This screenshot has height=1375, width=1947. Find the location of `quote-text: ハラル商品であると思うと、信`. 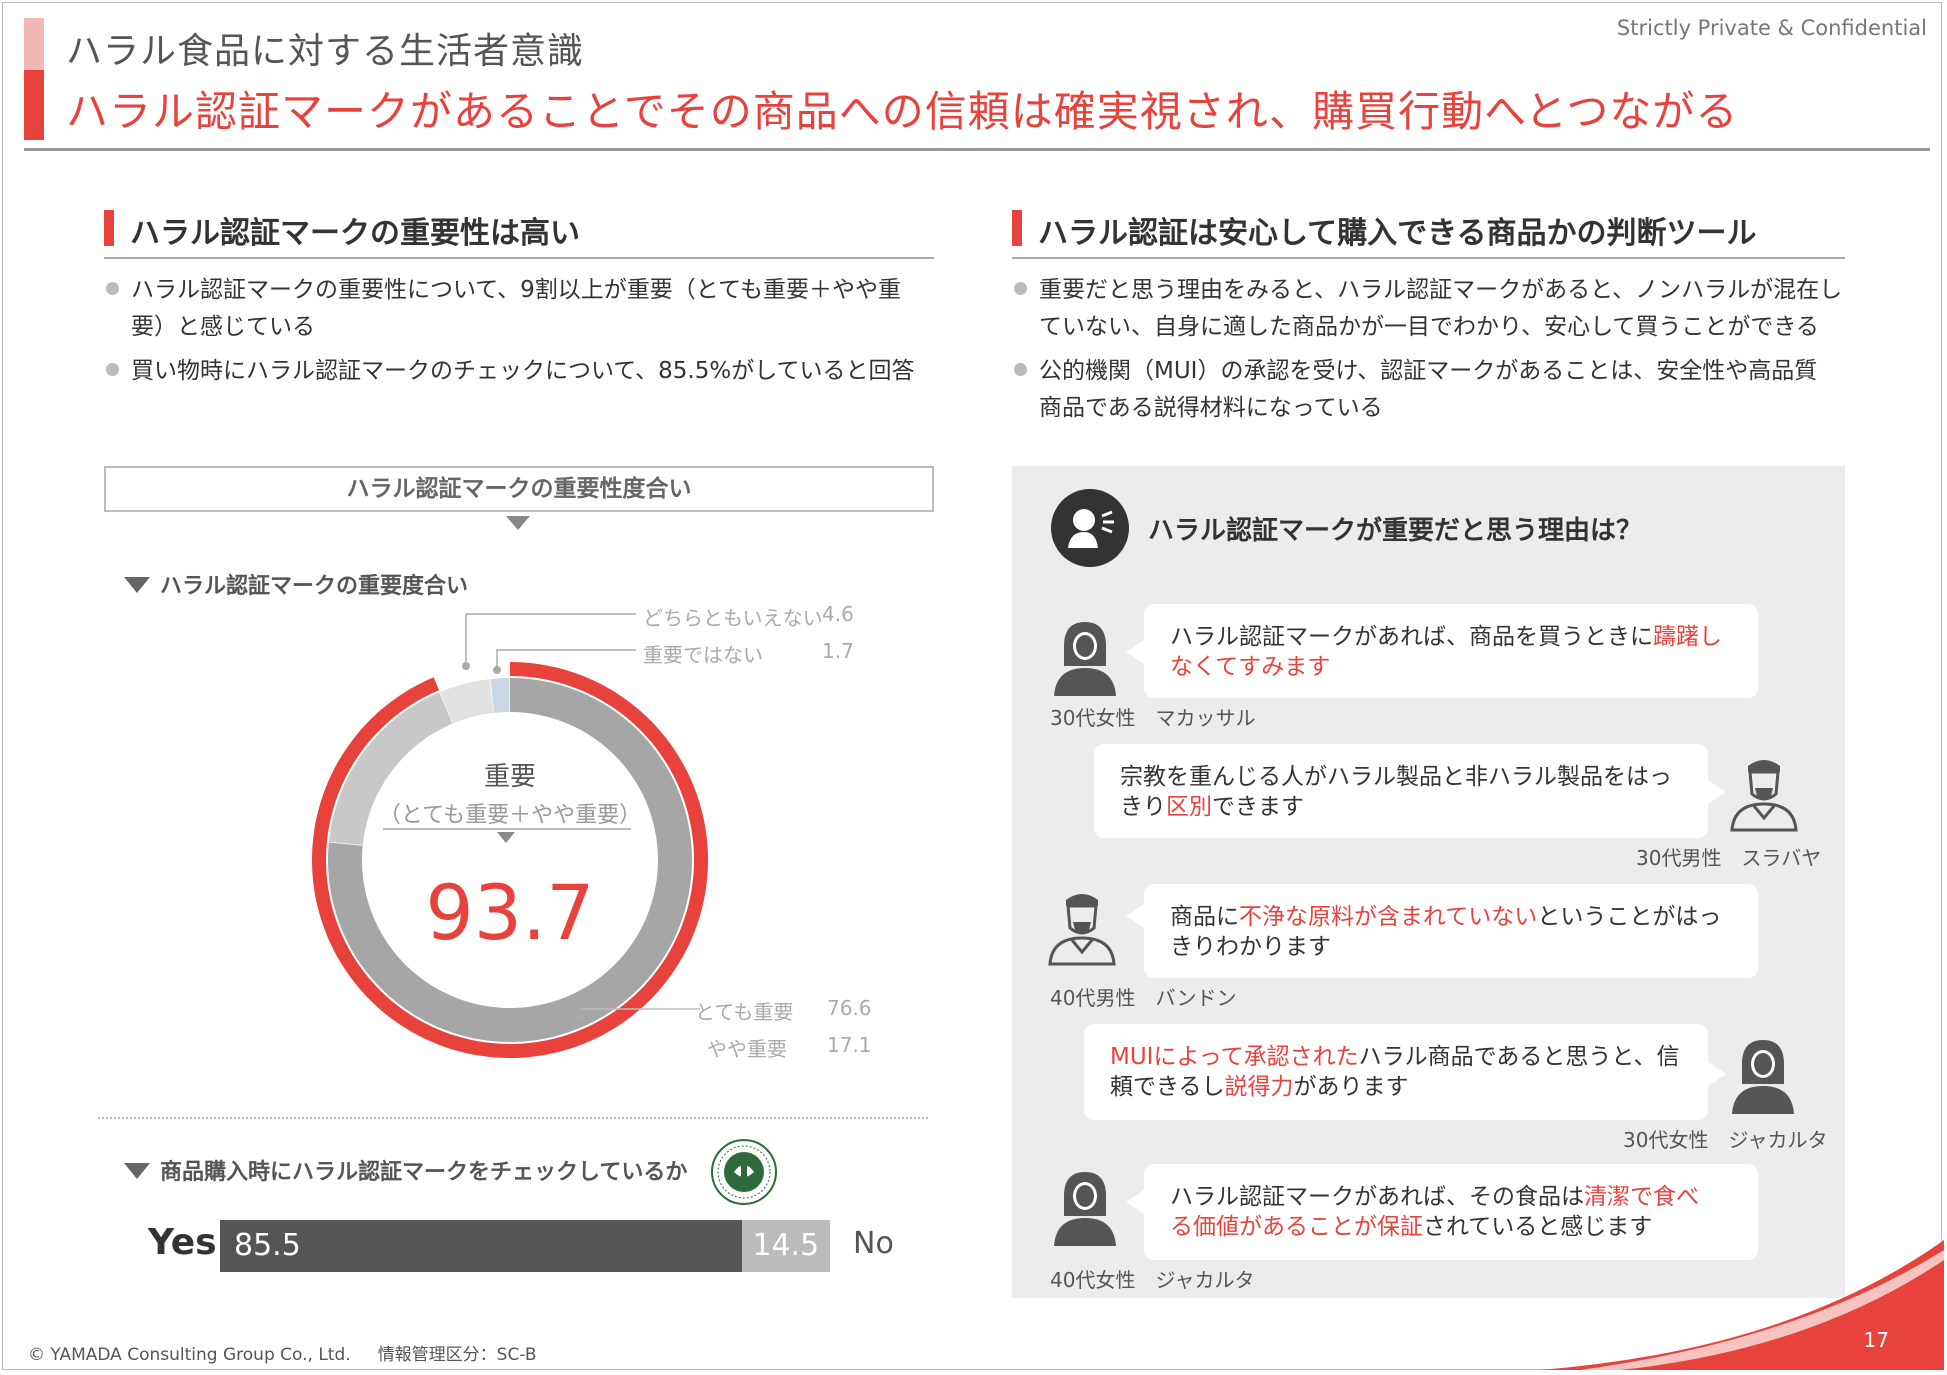

quote-text: ハラル商品であると思うと、信 is located at coordinates (1519, 1057).